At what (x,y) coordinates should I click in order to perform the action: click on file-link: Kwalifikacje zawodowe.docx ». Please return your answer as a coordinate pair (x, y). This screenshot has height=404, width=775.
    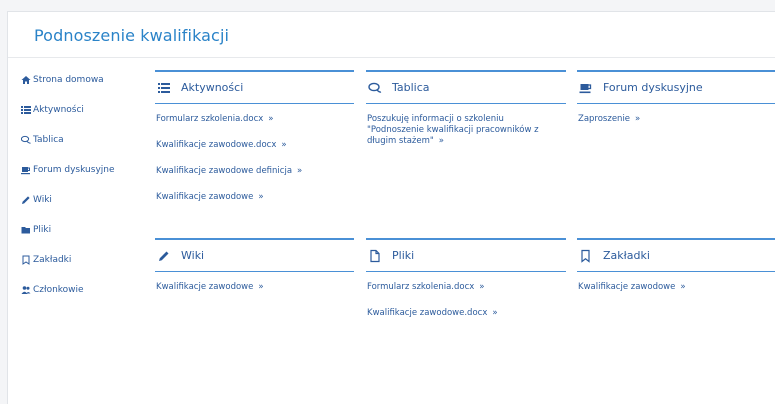
    Looking at the image, I should click on (466, 313).